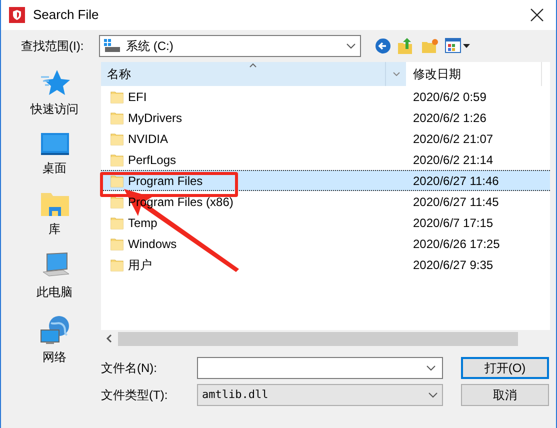 This screenshot has height=428, width=557. What do you see at coordinates (152, 244) in the screenshot?
I see `file-name: Windows` at bounding box center [152, 244].